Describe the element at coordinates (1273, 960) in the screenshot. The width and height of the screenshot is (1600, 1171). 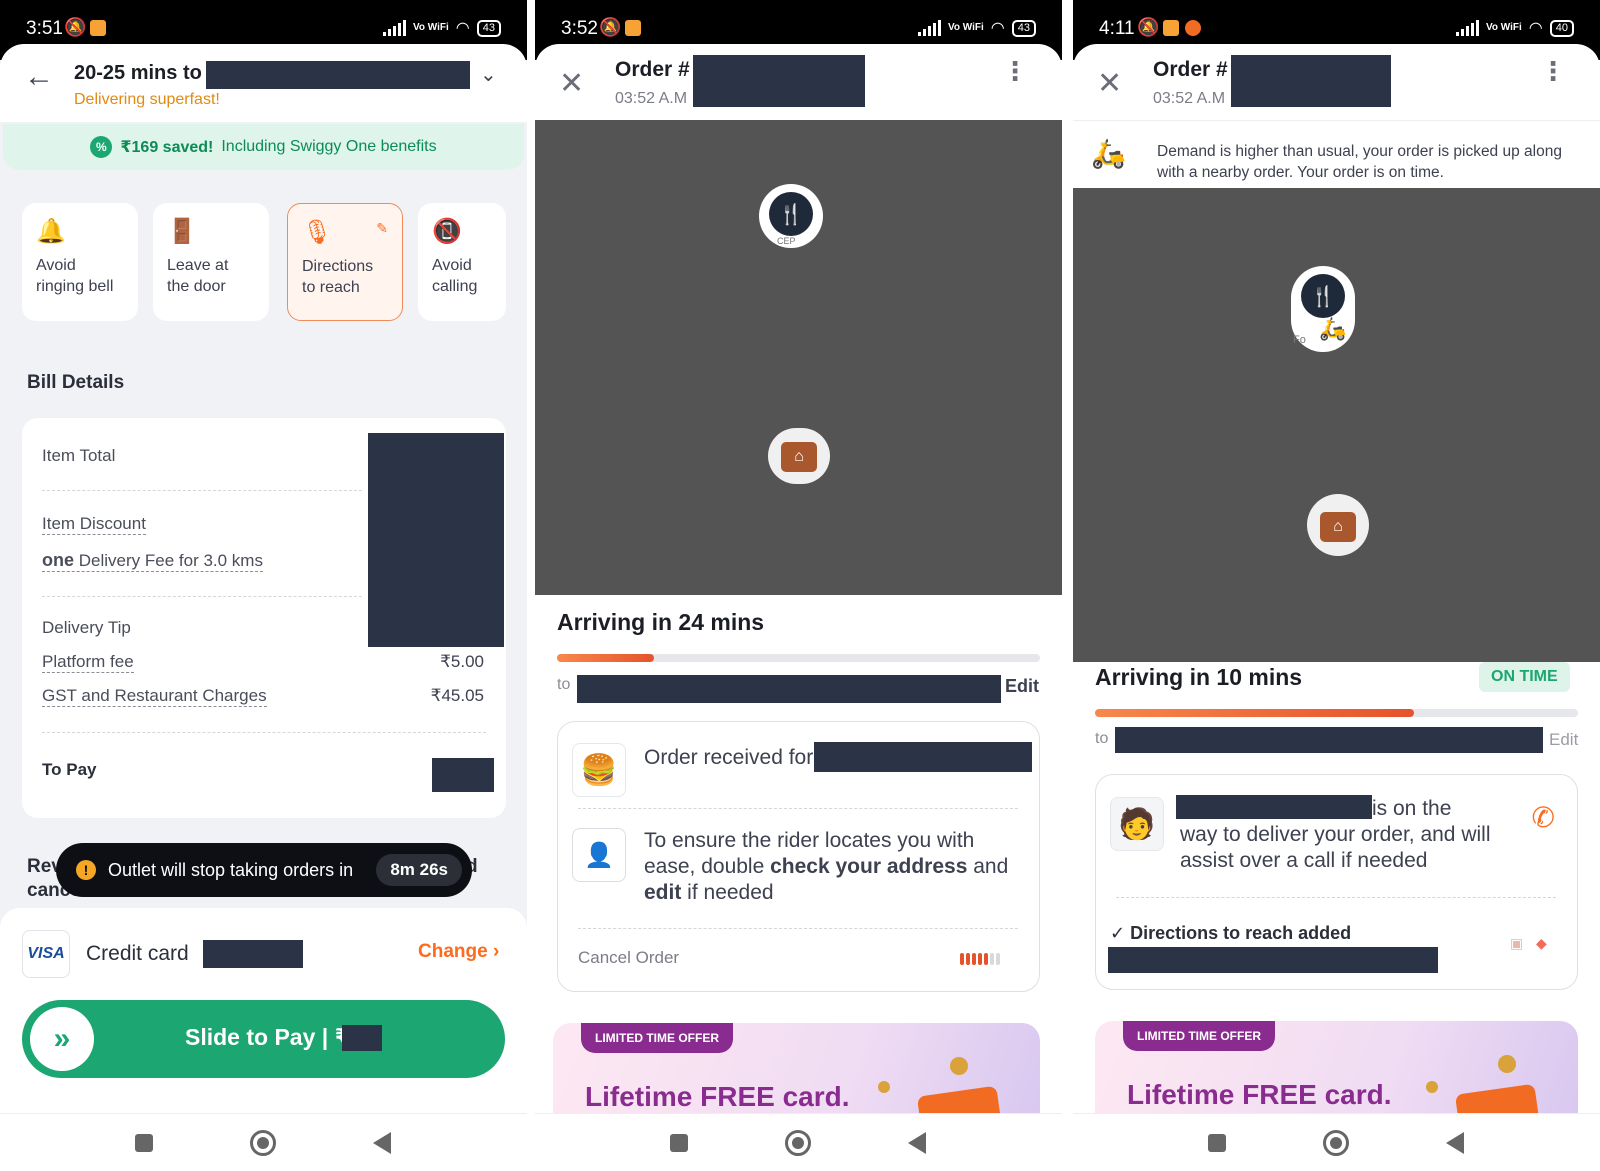
I see `directions-redaction` at that location.